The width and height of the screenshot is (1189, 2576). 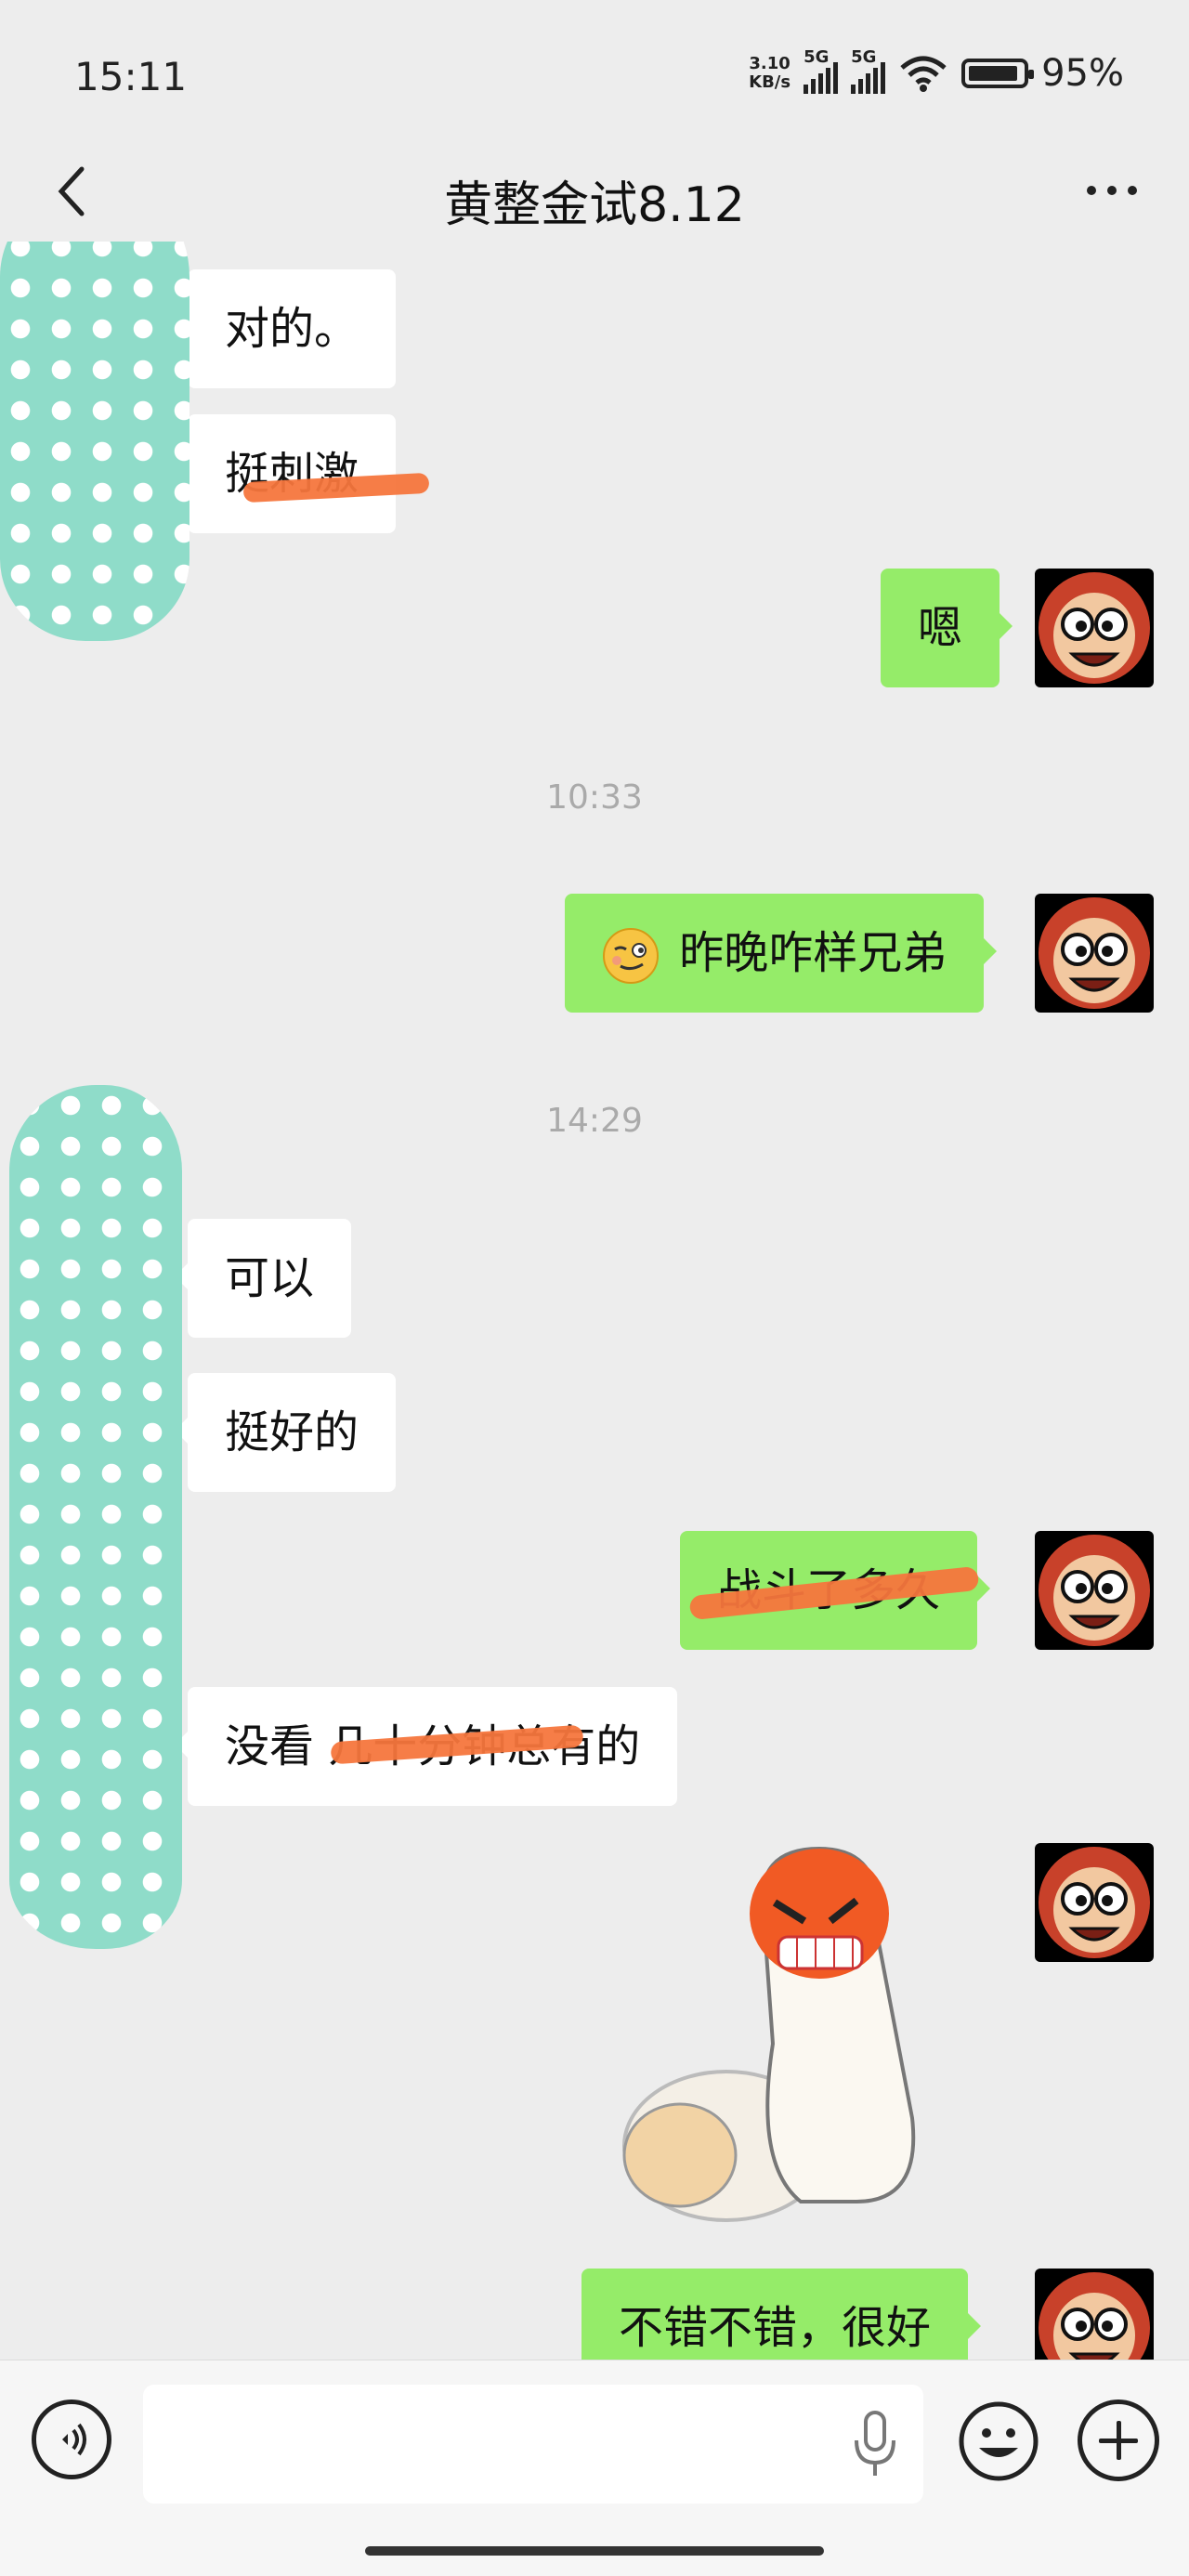 What do you see at coordinates (810, 2034) in the screenshot?
I see `cartoon-sticker-icon` at bounding box center [810, 2034].